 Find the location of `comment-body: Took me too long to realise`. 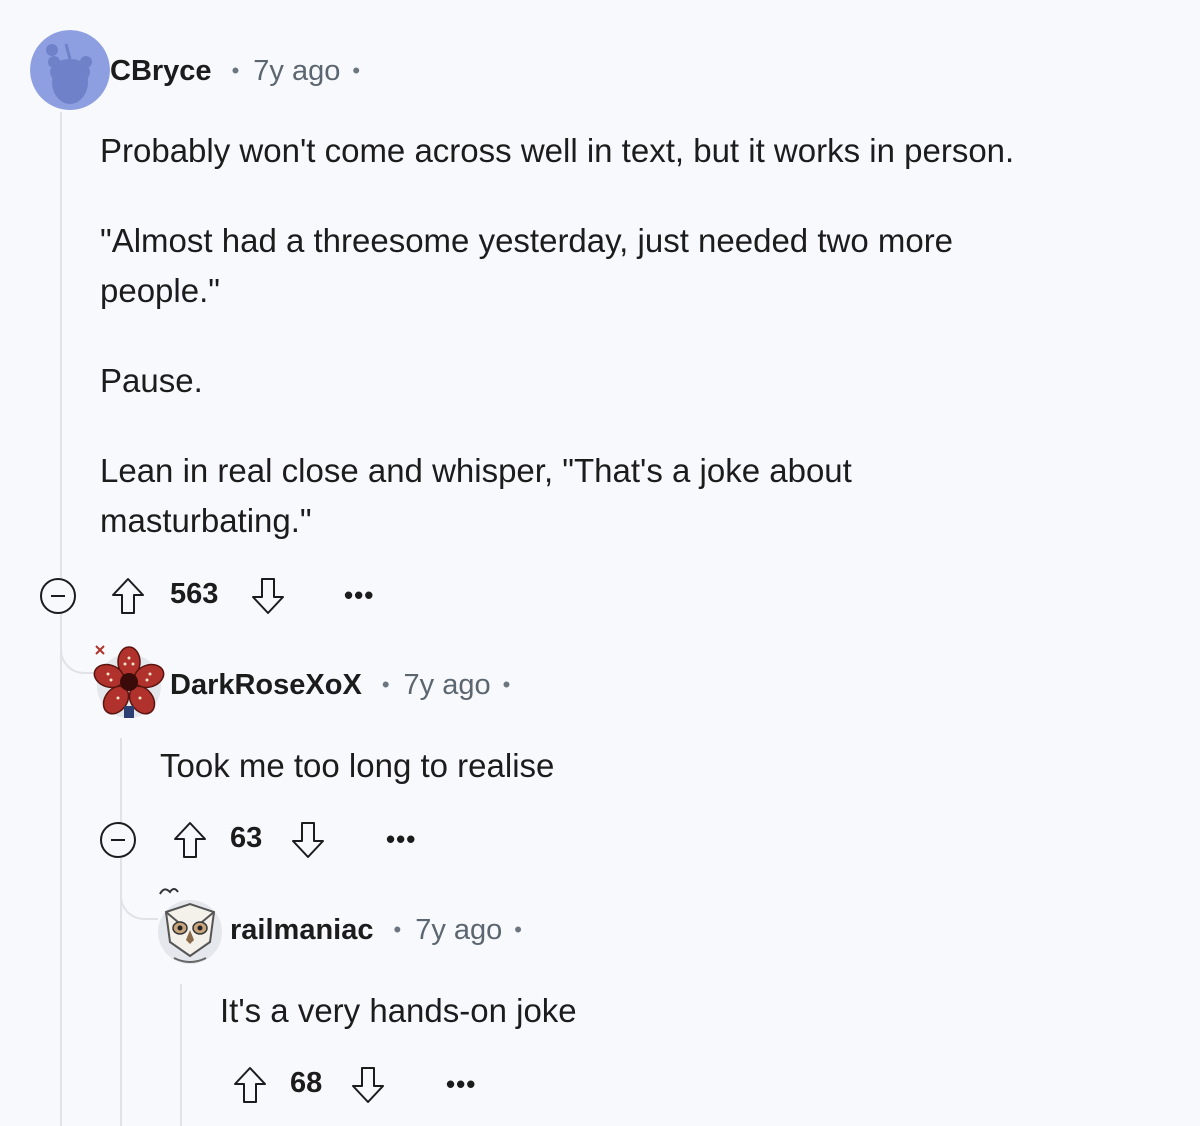

comment-body: Took me too long to realise is located at coordinates (660, 766).